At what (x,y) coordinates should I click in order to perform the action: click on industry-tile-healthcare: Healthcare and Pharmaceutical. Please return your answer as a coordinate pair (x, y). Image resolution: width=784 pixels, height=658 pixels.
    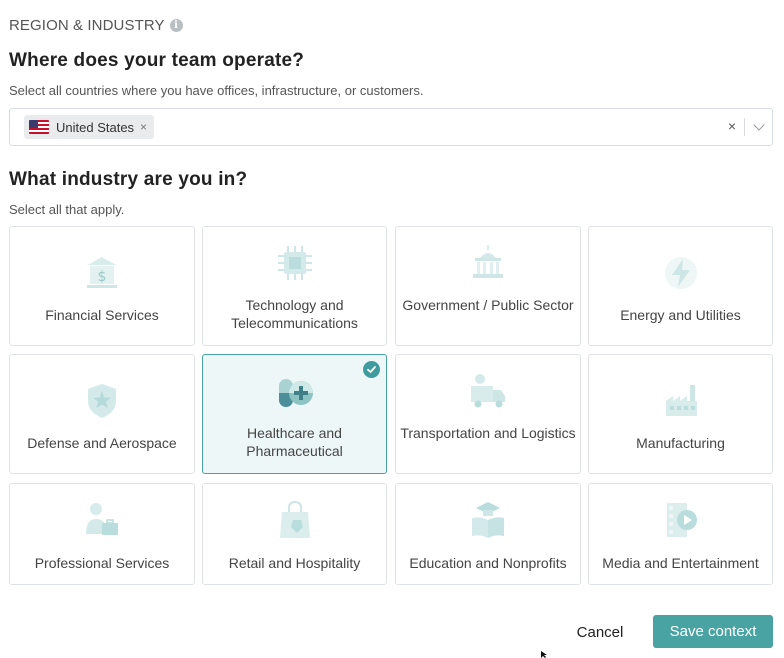
    Looking at the image, I should click on (294, 414).